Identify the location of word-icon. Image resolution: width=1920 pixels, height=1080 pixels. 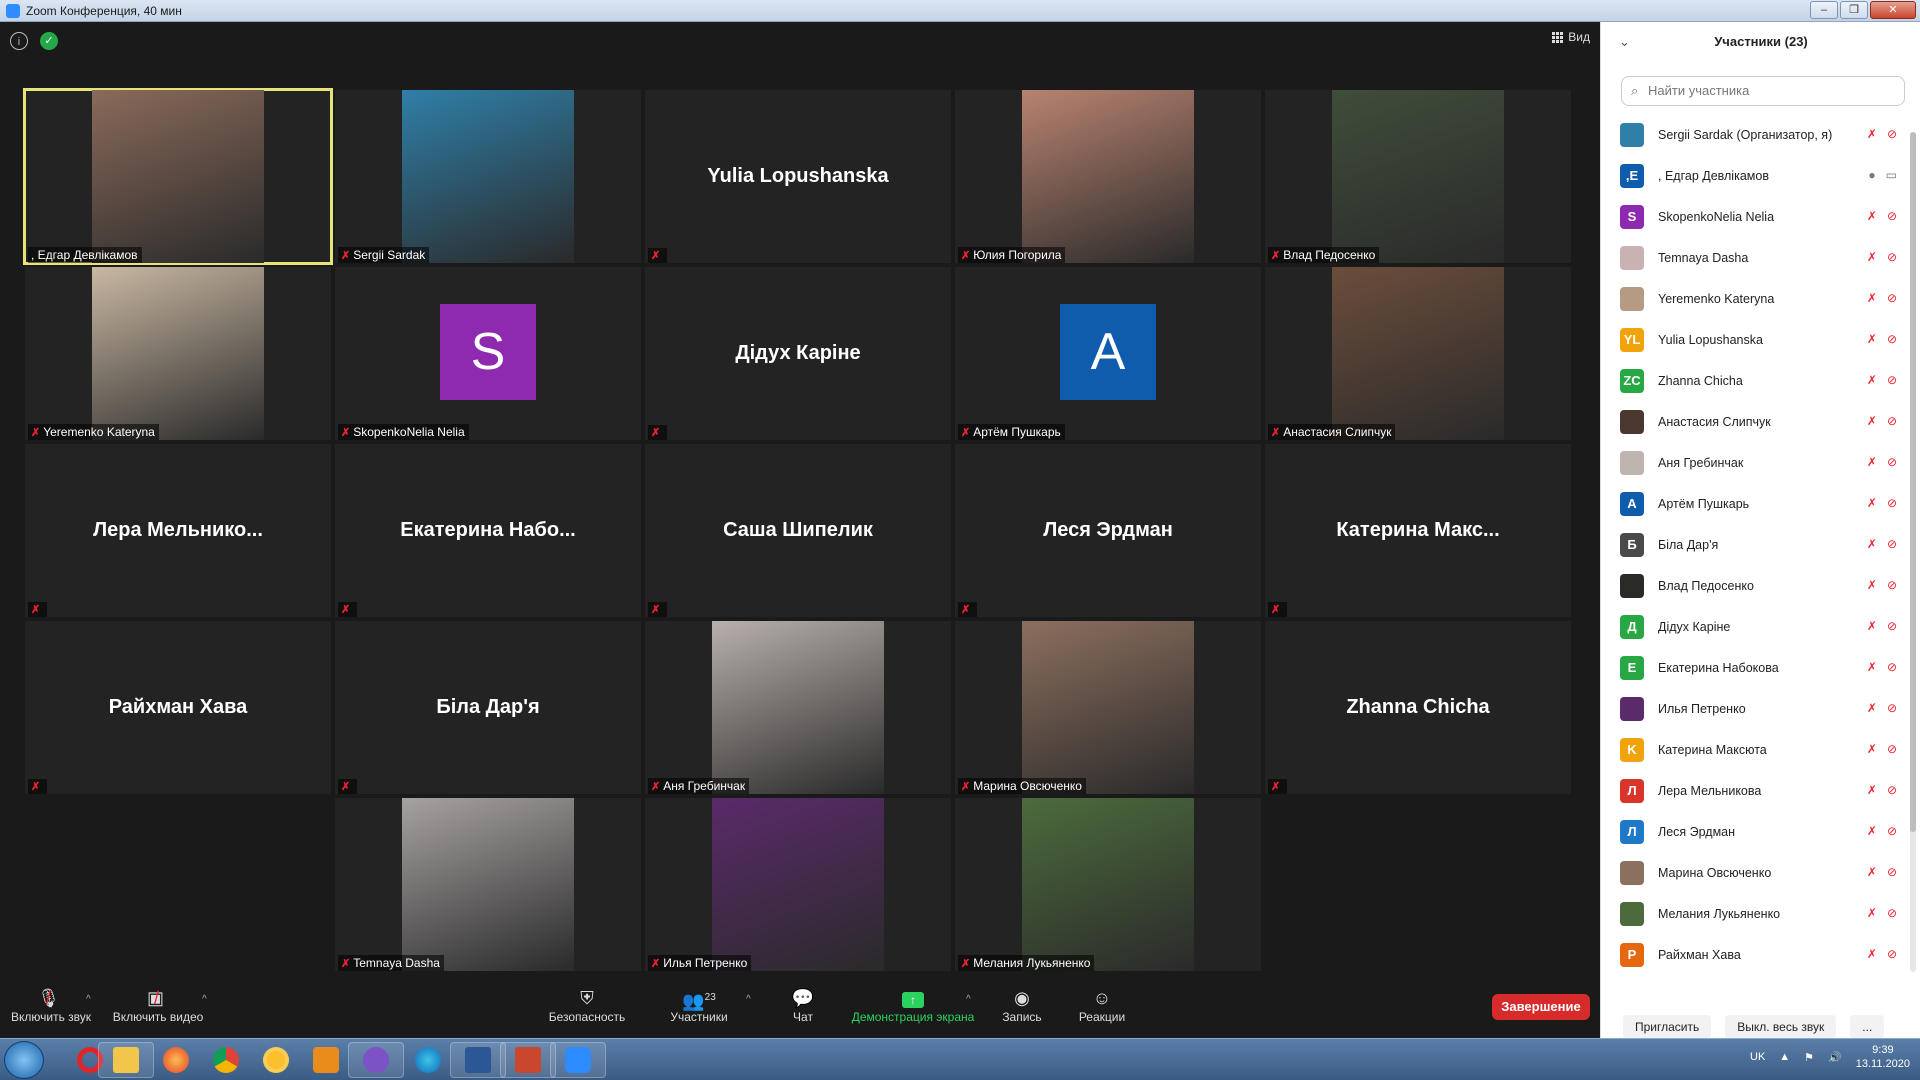
(478, 1060).